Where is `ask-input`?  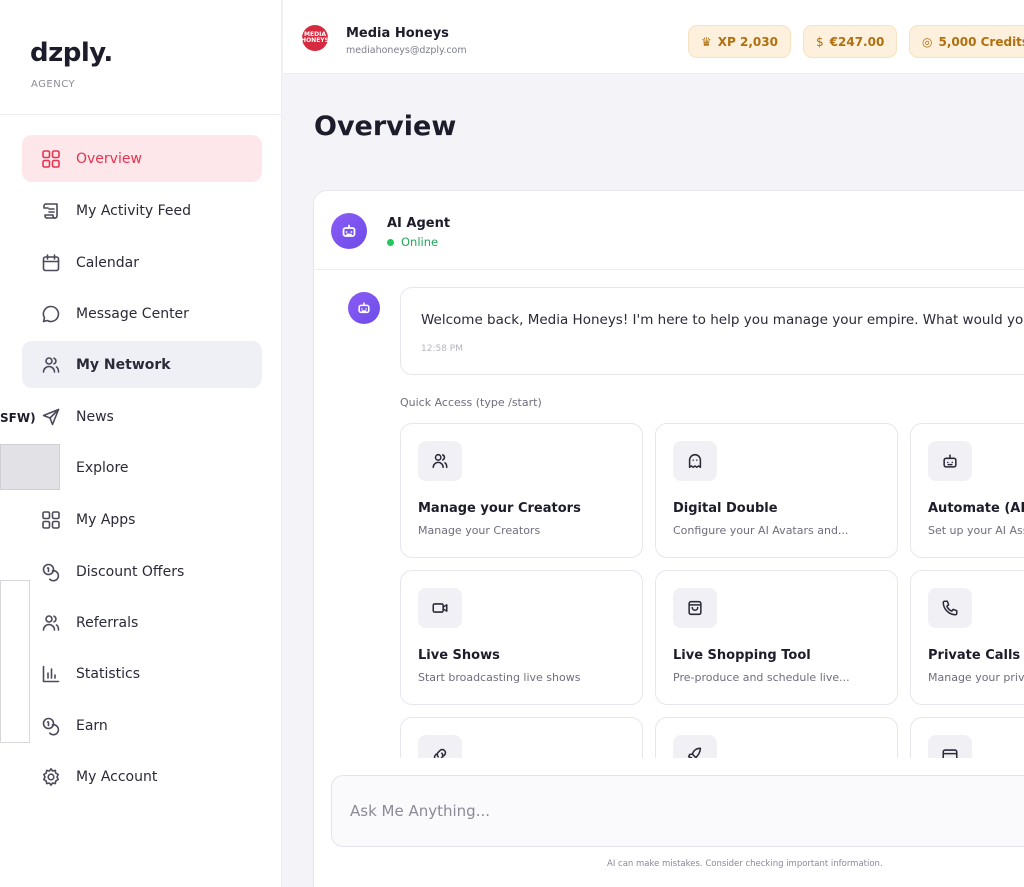
ask-input is located at coordinates (687, 811).